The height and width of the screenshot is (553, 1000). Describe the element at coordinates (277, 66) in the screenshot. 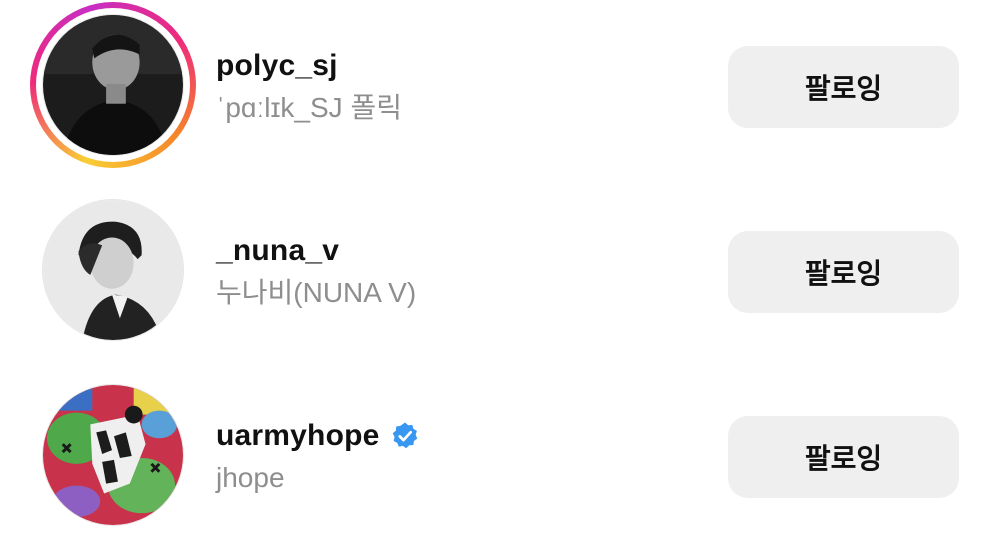

I see `username-text: polyc_sj` at that location.